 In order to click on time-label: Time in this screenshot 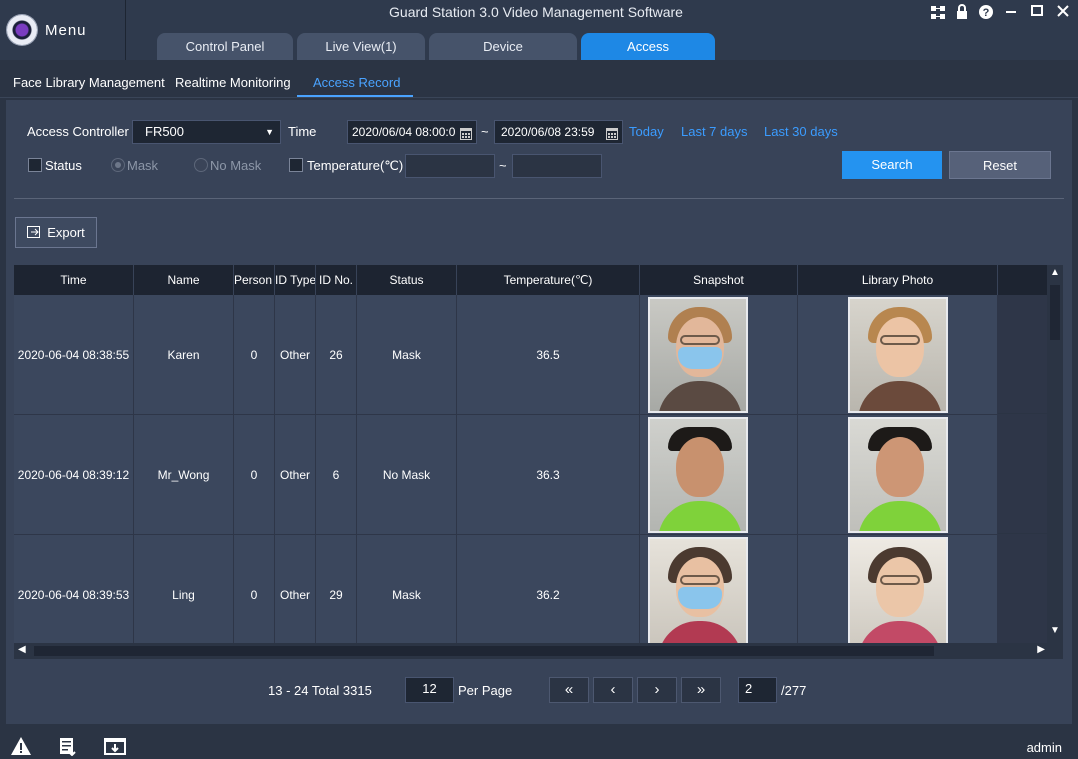, I will do `click(302, 131)`.